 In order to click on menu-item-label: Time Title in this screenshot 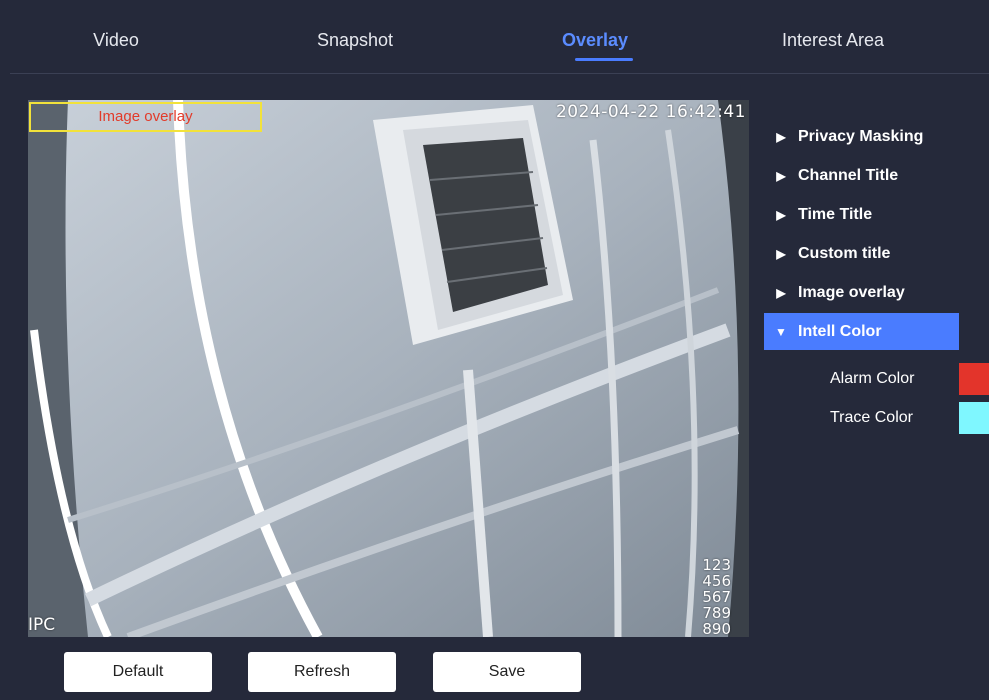, I will do `click(835, 214)`.